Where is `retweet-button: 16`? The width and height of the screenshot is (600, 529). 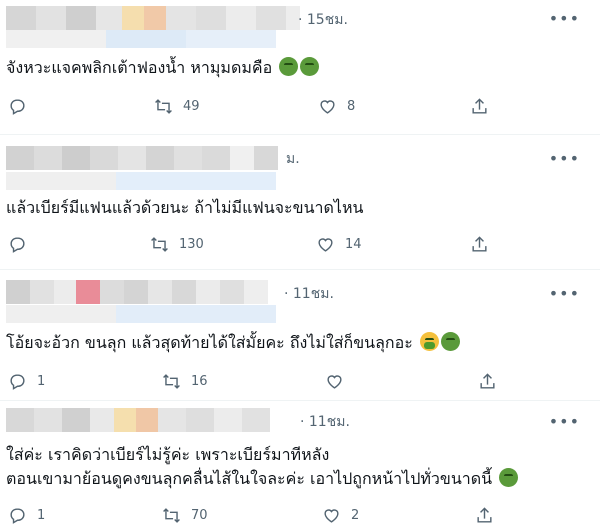 retweet-button: 16 is located at coordinates (185, 381).